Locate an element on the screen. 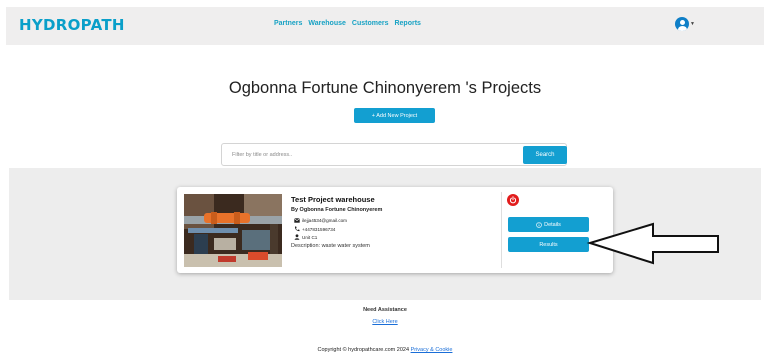  phone-row: +447831596734 is located at coordinates (314, 229).